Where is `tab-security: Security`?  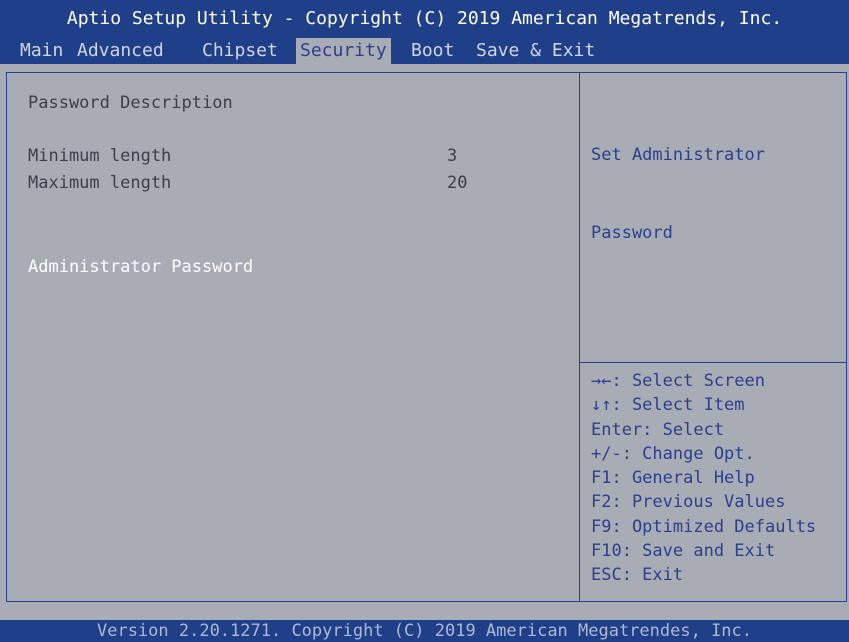
tab-security: Security is located at coordinates (343, 51).